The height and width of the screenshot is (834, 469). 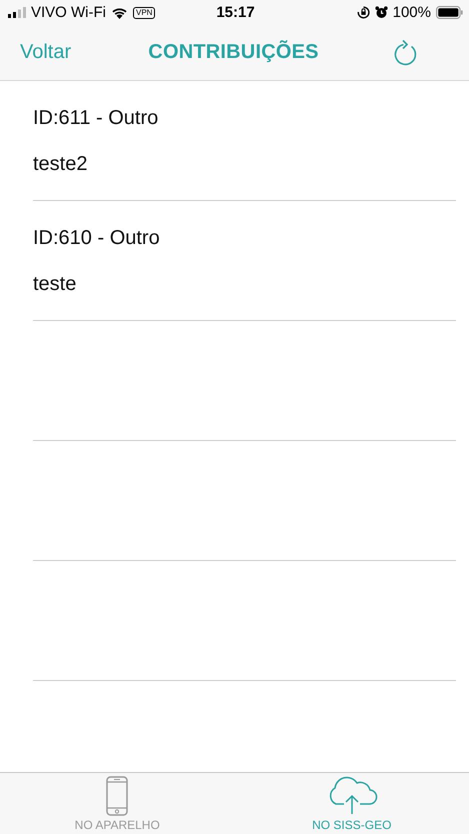 What do you see at coordinates (96, 117) in the screenshot?
I see `contribution-title: ID:611 - Outro` at bounding box center [96, 117].